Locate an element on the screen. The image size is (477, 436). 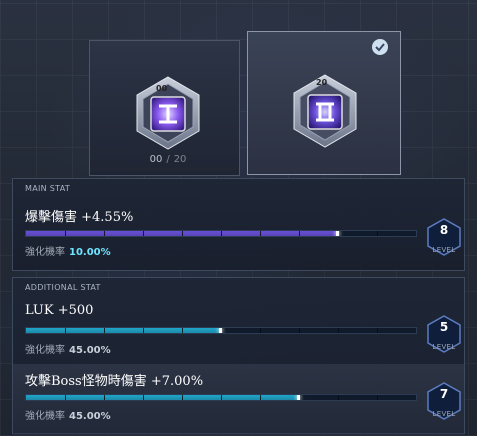
level-badge: 7 LEVEL is located at coordinates (444, 401).